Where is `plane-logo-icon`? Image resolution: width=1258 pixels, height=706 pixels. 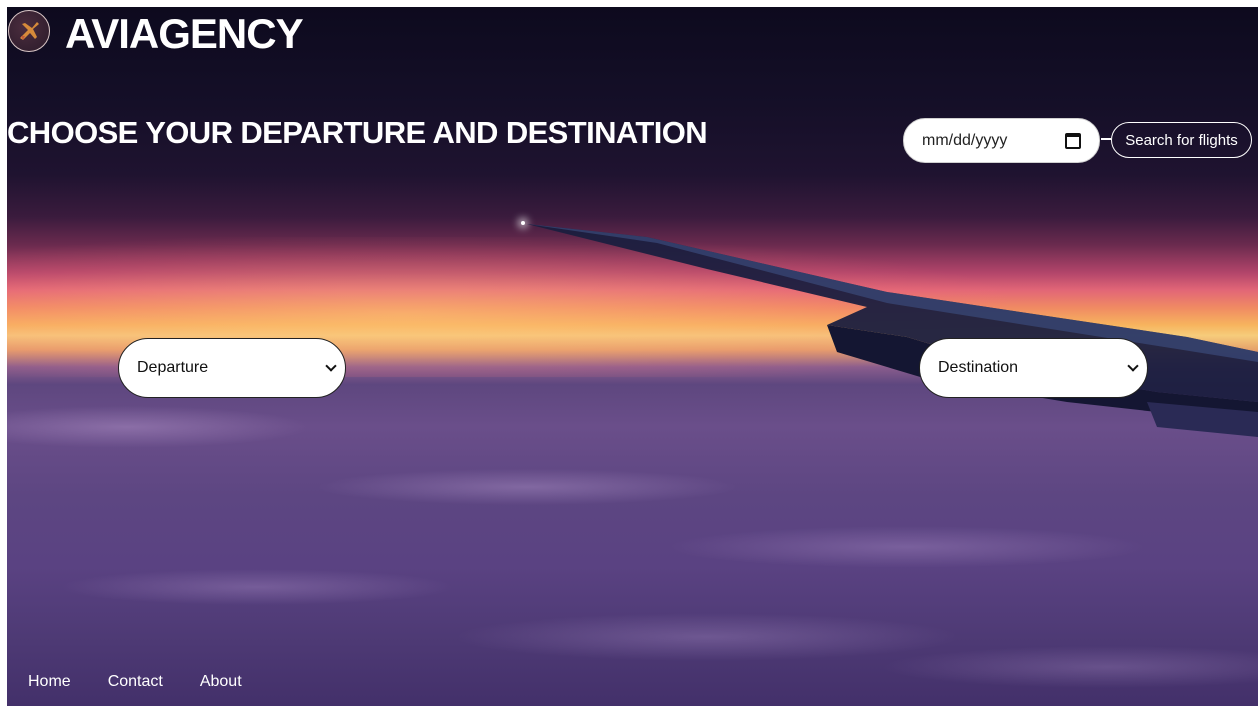 plane-logo-icon is located at coordinates (29, 31).